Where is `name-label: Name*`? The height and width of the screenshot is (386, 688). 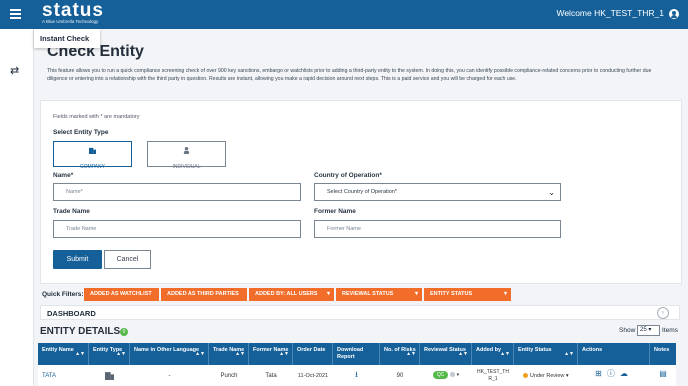 name-label: Name* is located at coordinates (63, 175).